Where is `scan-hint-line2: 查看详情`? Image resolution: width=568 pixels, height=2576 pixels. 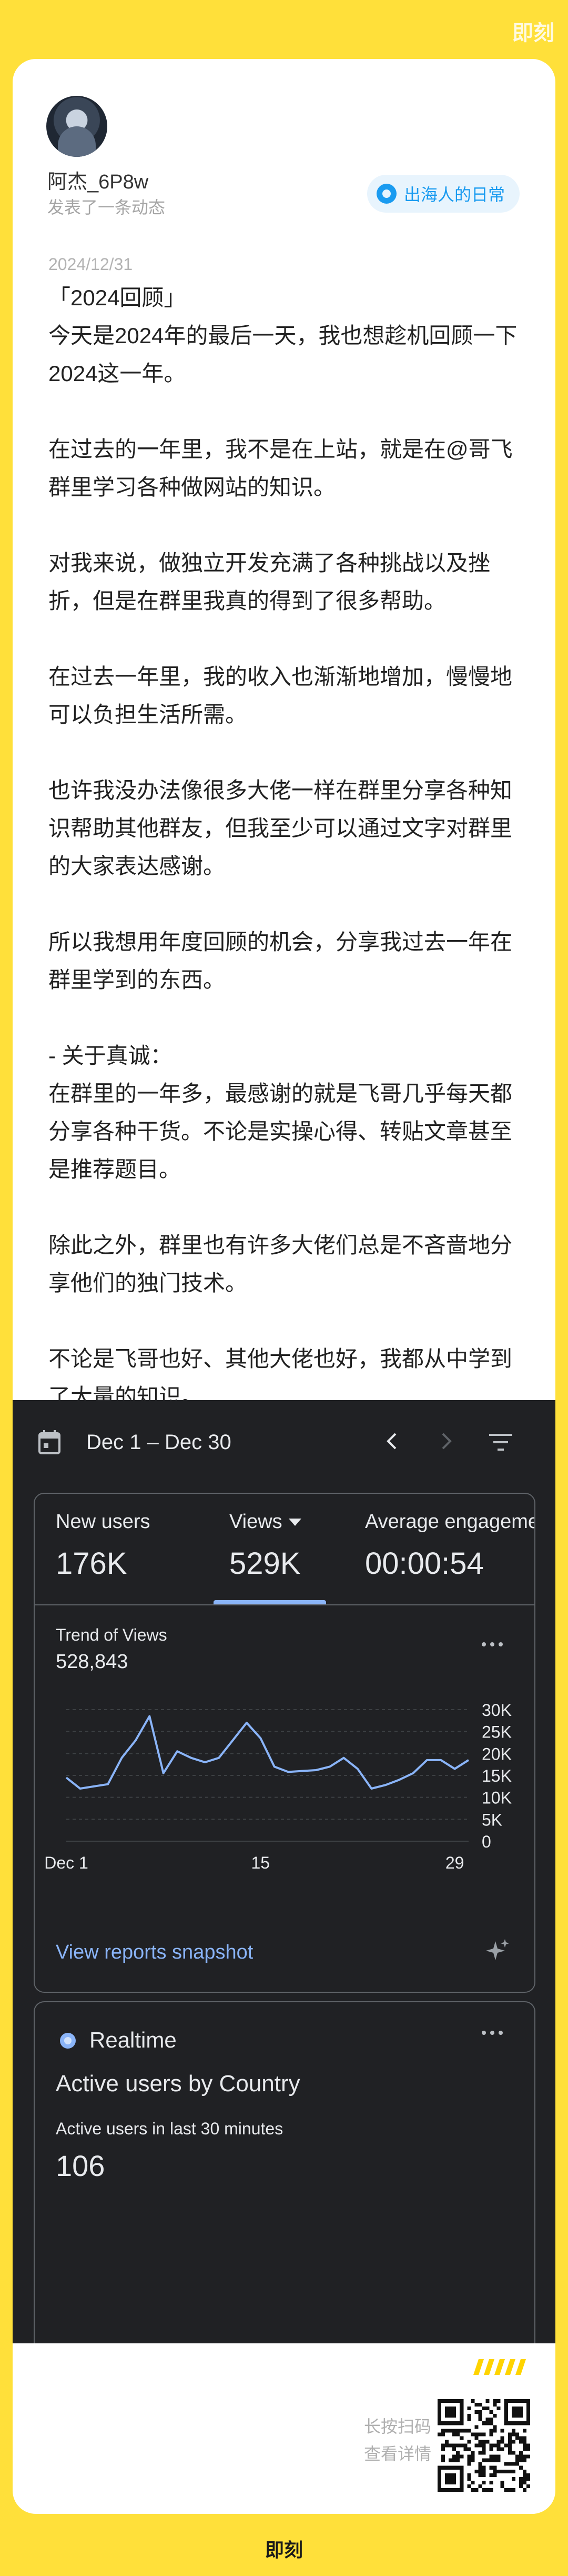
scan-hint-line2: 查看详情 is located at coordinates (397, 2454).